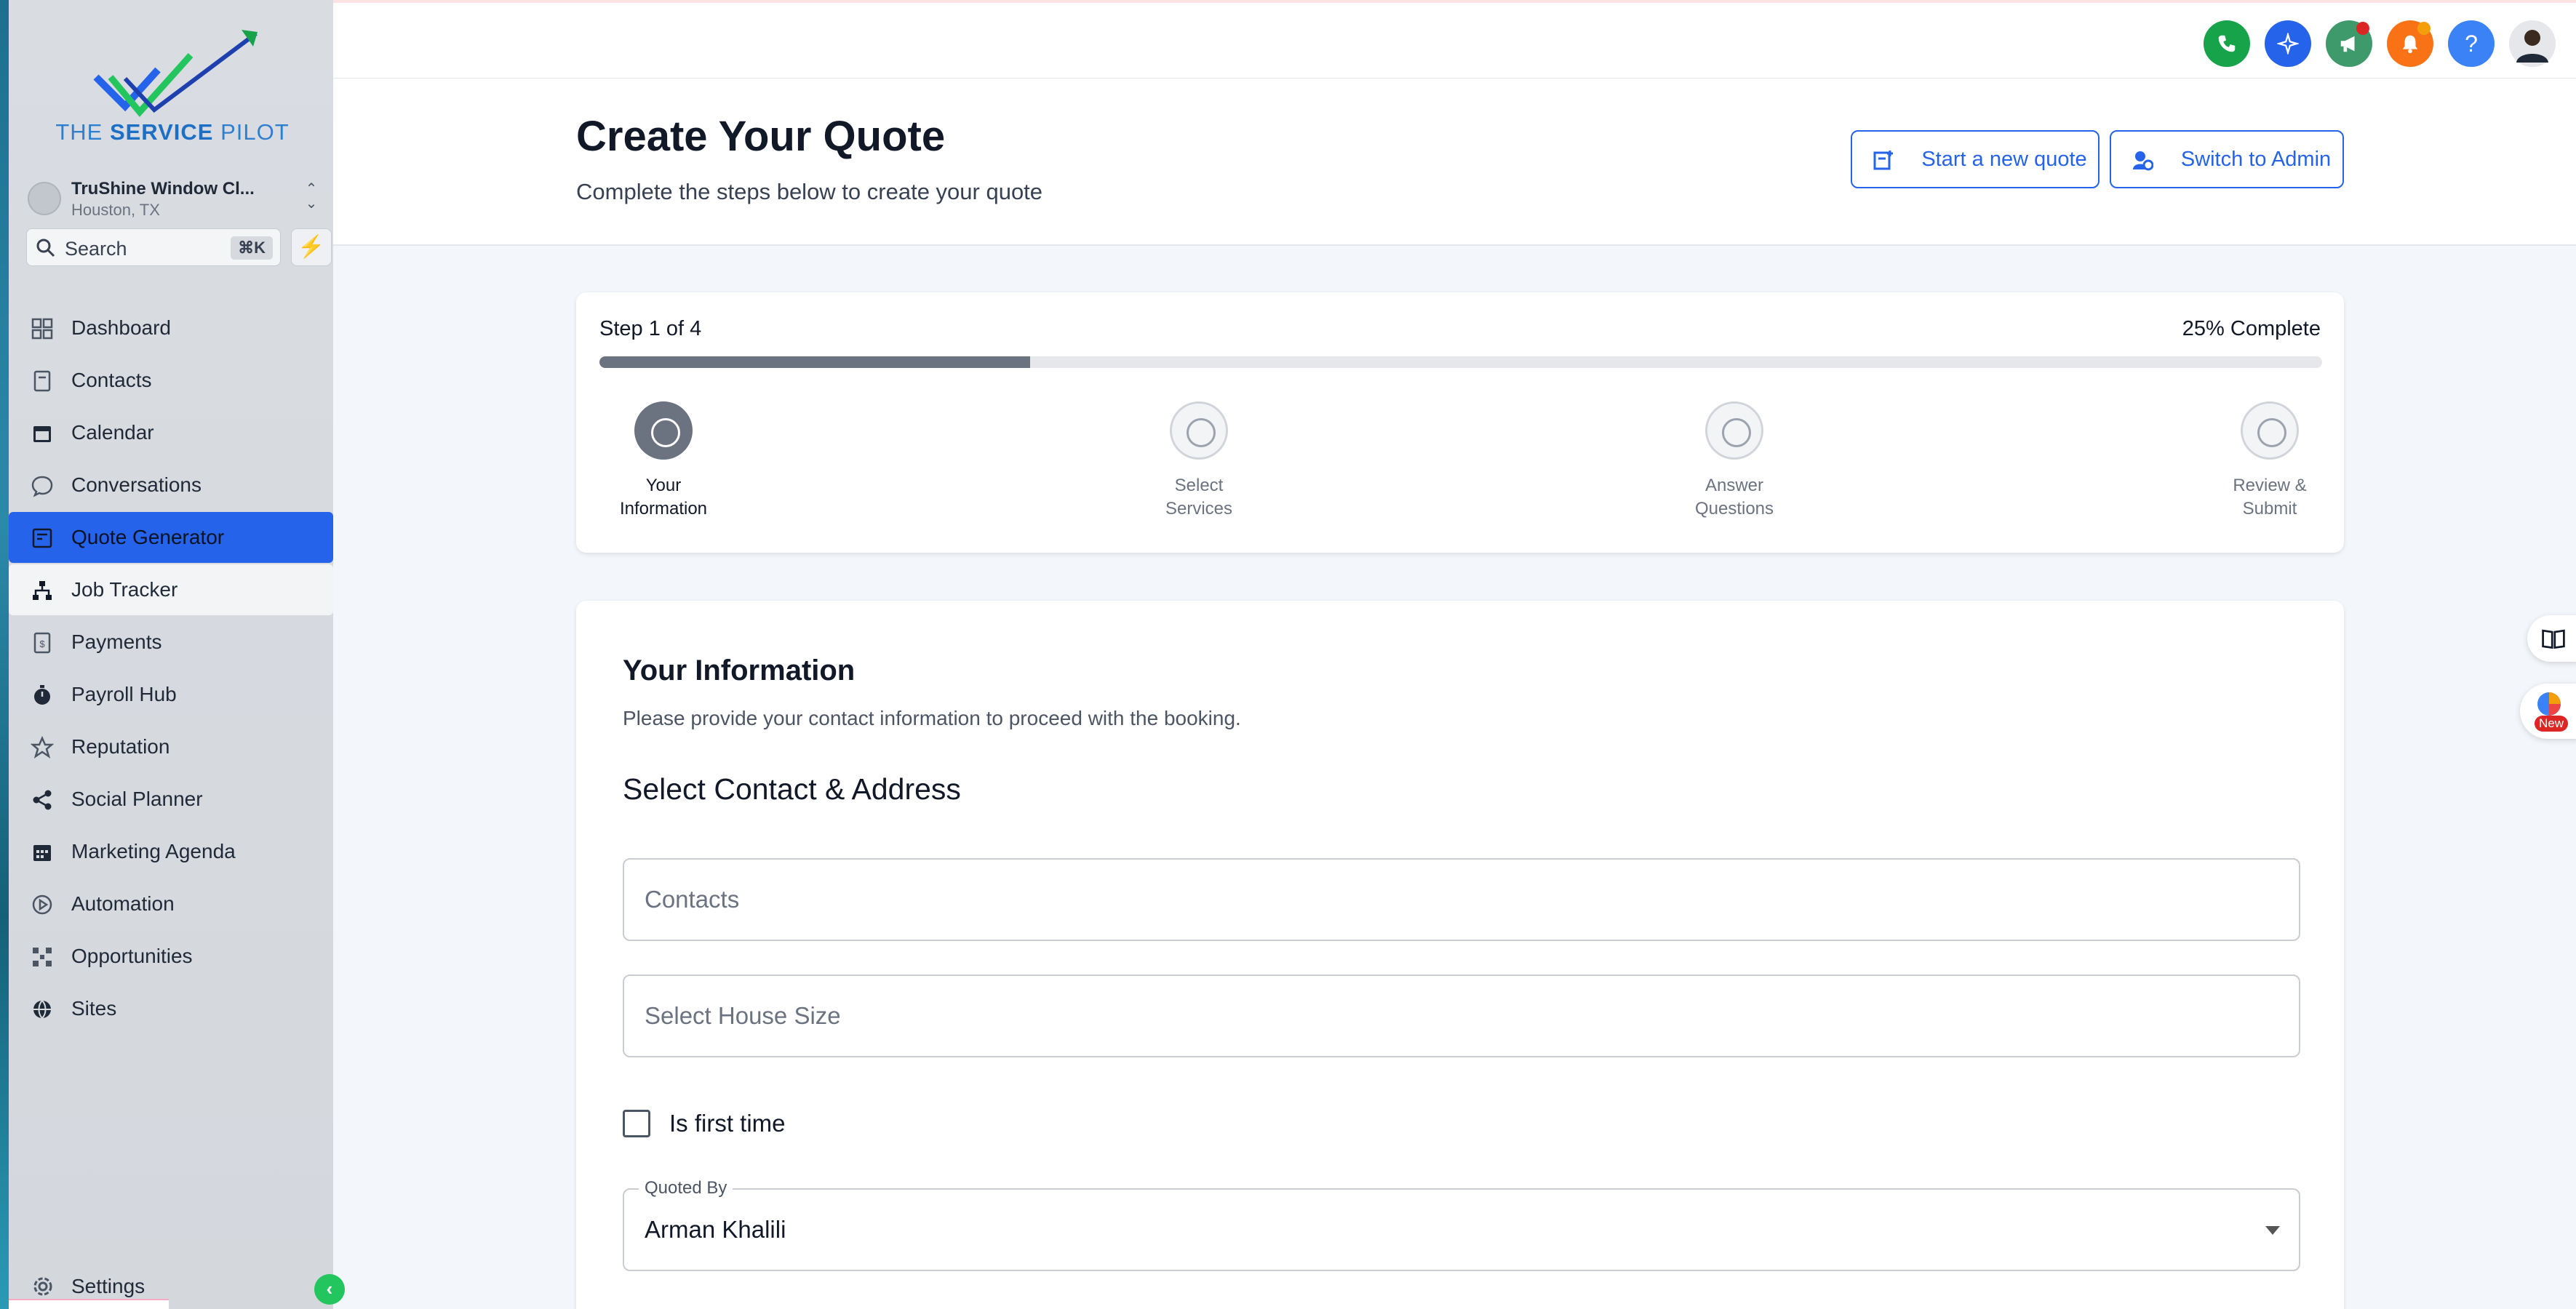  I want to click on brand-logo: THE SERVICE PILOT, so click(172, 88).